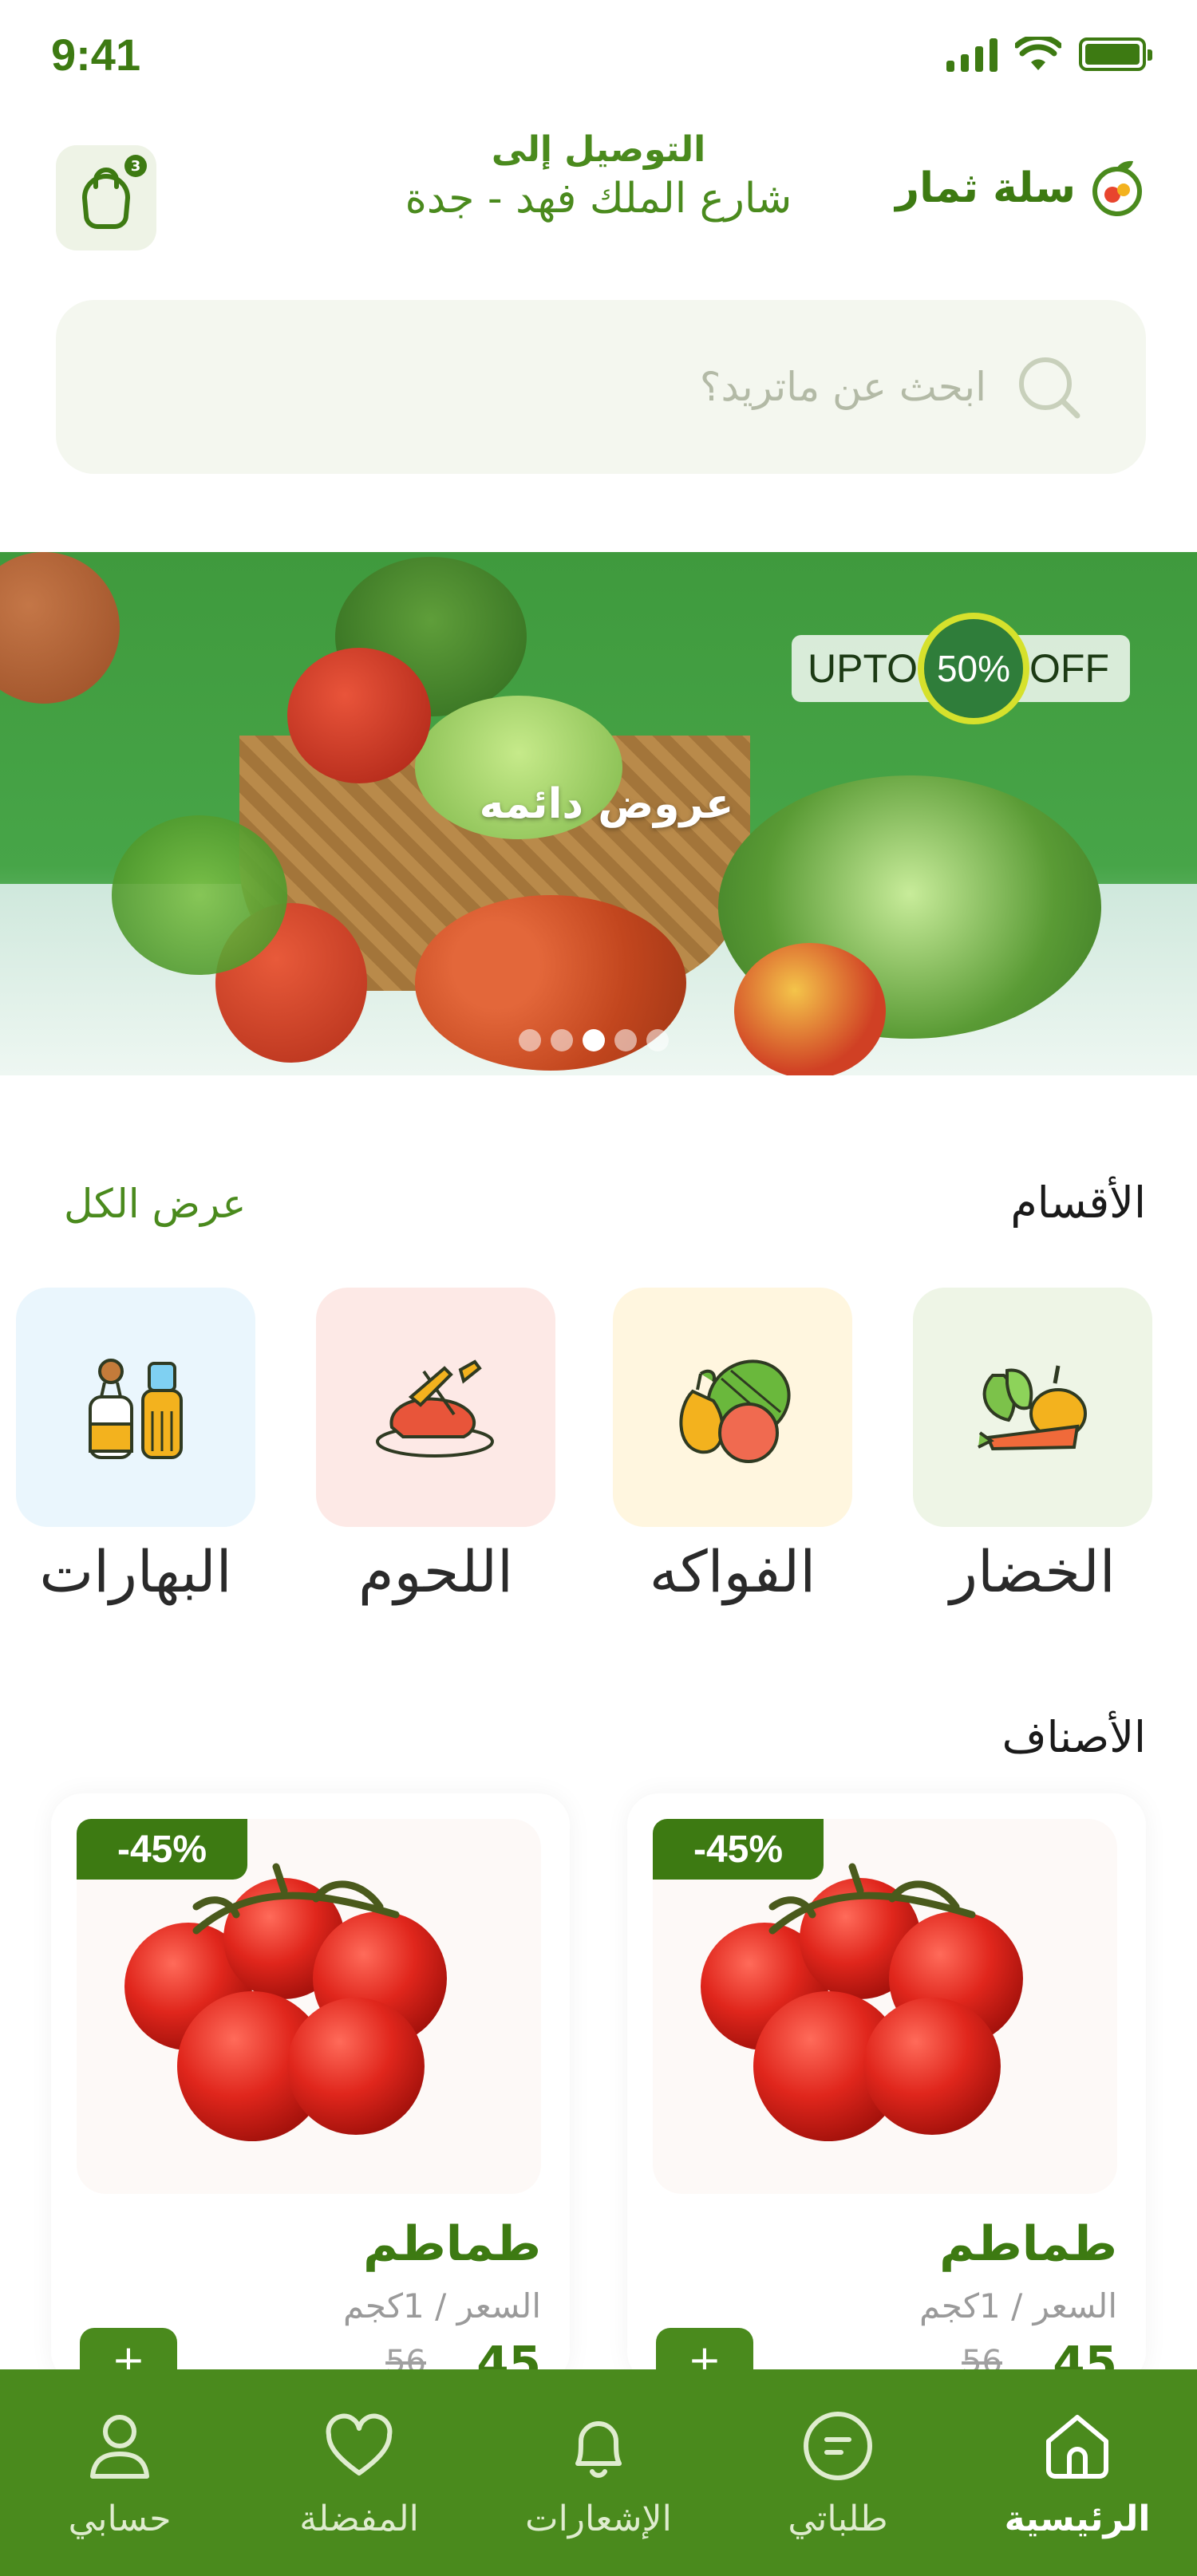 The height and width of the screenshot is (2576, 1197). Describe the element at coordinates (598, 2449) in the screenshot. I see `bell-icon` at that location.